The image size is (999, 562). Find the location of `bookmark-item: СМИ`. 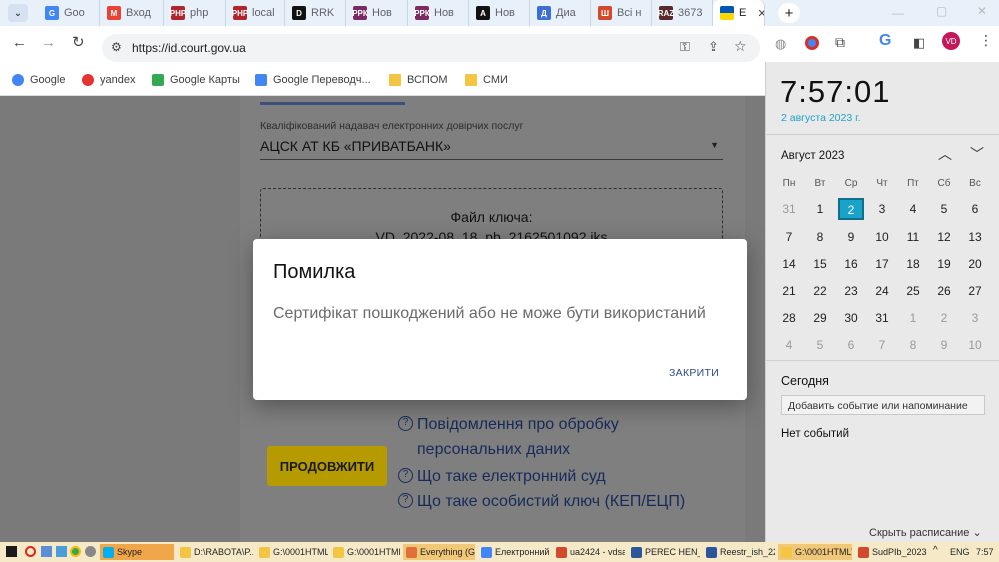

bookmark-item: СМИ is located at coordinates (486, 80).